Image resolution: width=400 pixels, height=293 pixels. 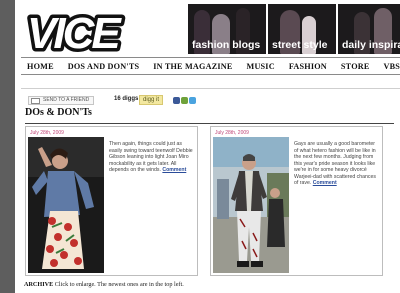 What do you see at coordinates (226, 45) in the screenshot?
I see `banner-label-fashion-blogs: fashion blogs` at bounding box center [226, 45].